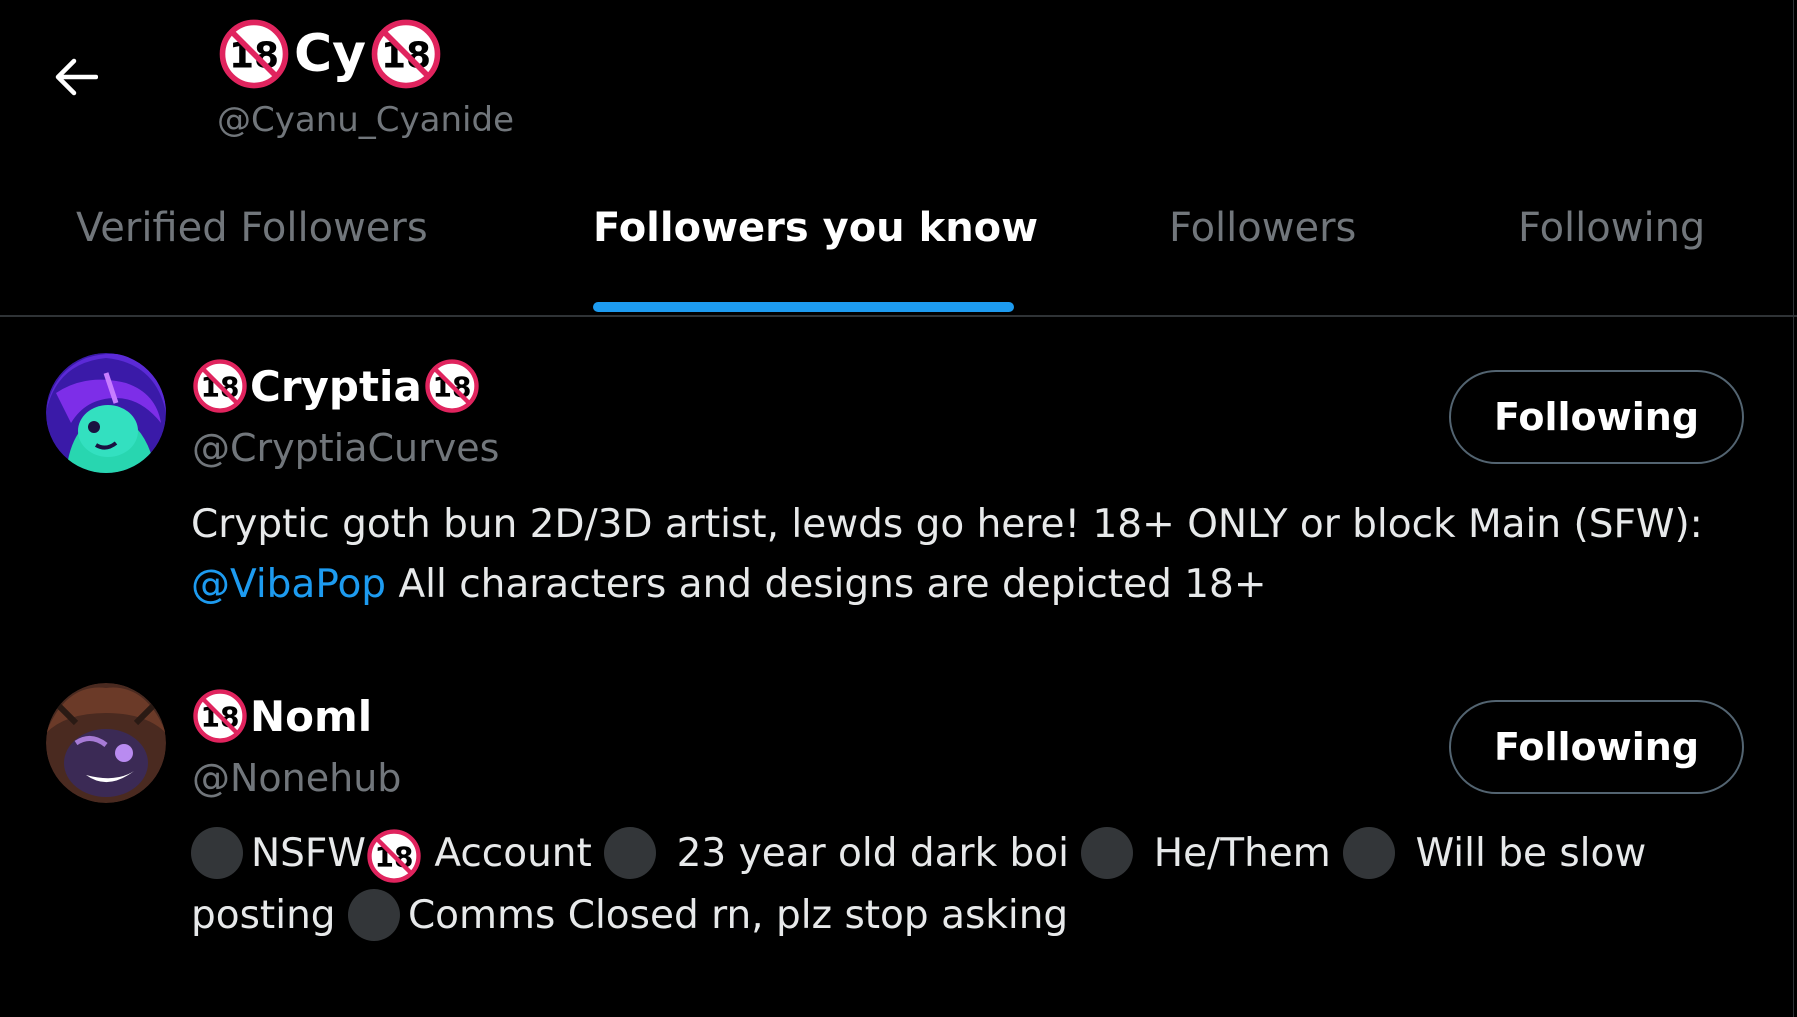 The image size is (1797, 1017). What do you see at coordinates (296, 778) in the screenshot?
I see `user-handle: @Nonehub` at bounding box center [296, 778].